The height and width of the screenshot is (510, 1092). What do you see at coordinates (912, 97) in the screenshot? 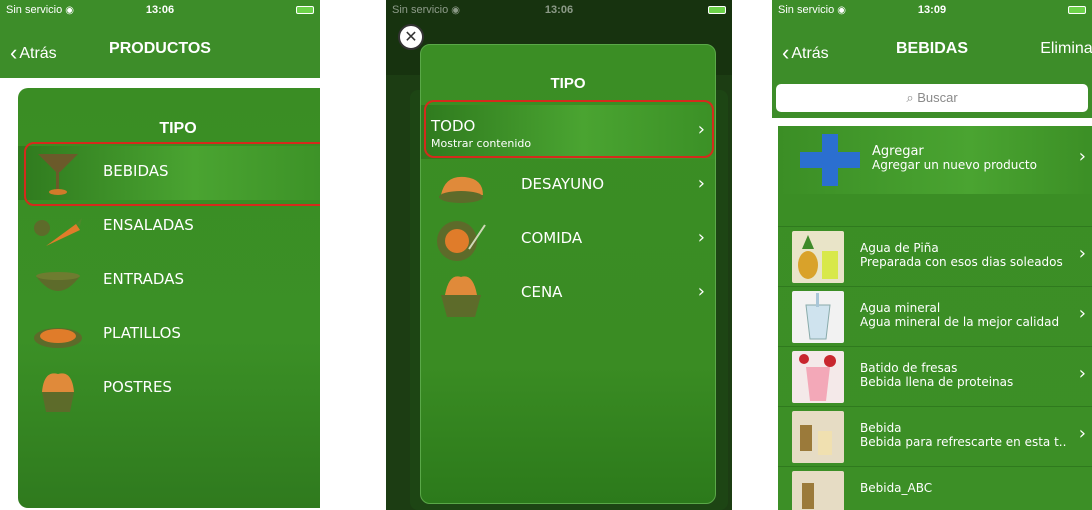
I see `search-icon: ⌕` at bounding box center [912, 97].